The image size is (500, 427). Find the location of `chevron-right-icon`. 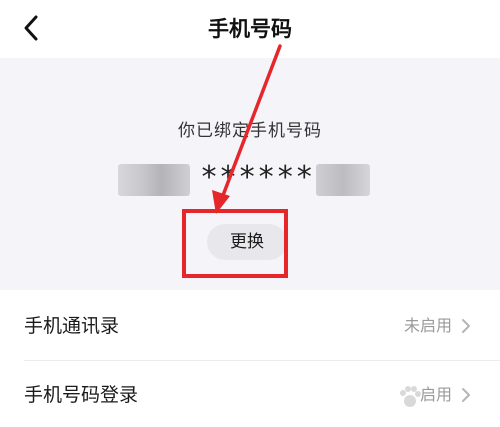

chevron-right-icon is located at coordinates (466, 326).